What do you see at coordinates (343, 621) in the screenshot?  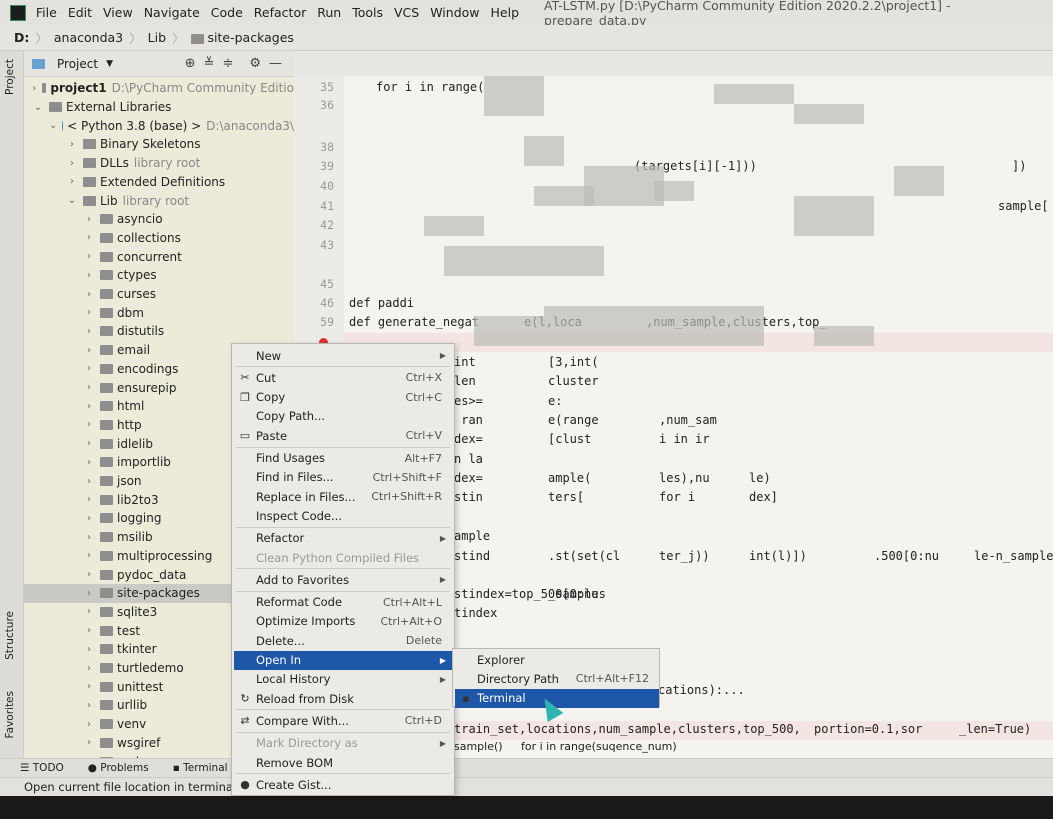 I see `menu-item-optimize-imports: Optimize Imports Ctrl+Alt+O` at bounding box center [343, 621].